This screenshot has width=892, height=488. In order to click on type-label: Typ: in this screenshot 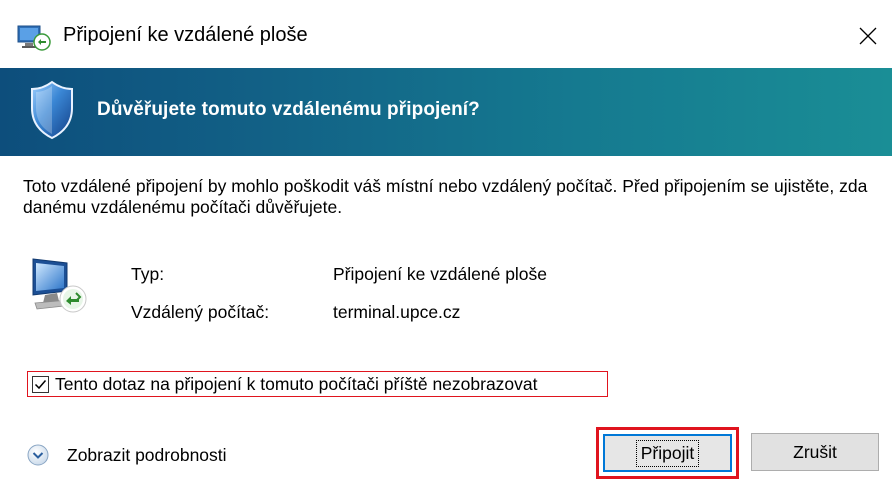, I will do `click(148, 274)`.